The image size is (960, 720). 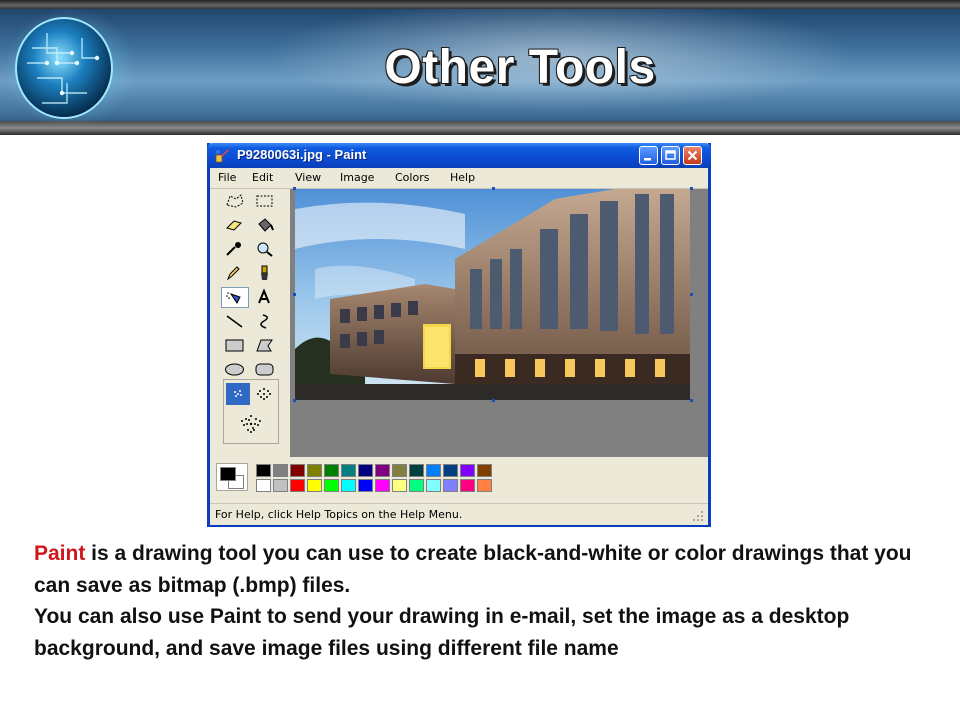 I want to click on spray-large-icon, so click(x=251, y=424).